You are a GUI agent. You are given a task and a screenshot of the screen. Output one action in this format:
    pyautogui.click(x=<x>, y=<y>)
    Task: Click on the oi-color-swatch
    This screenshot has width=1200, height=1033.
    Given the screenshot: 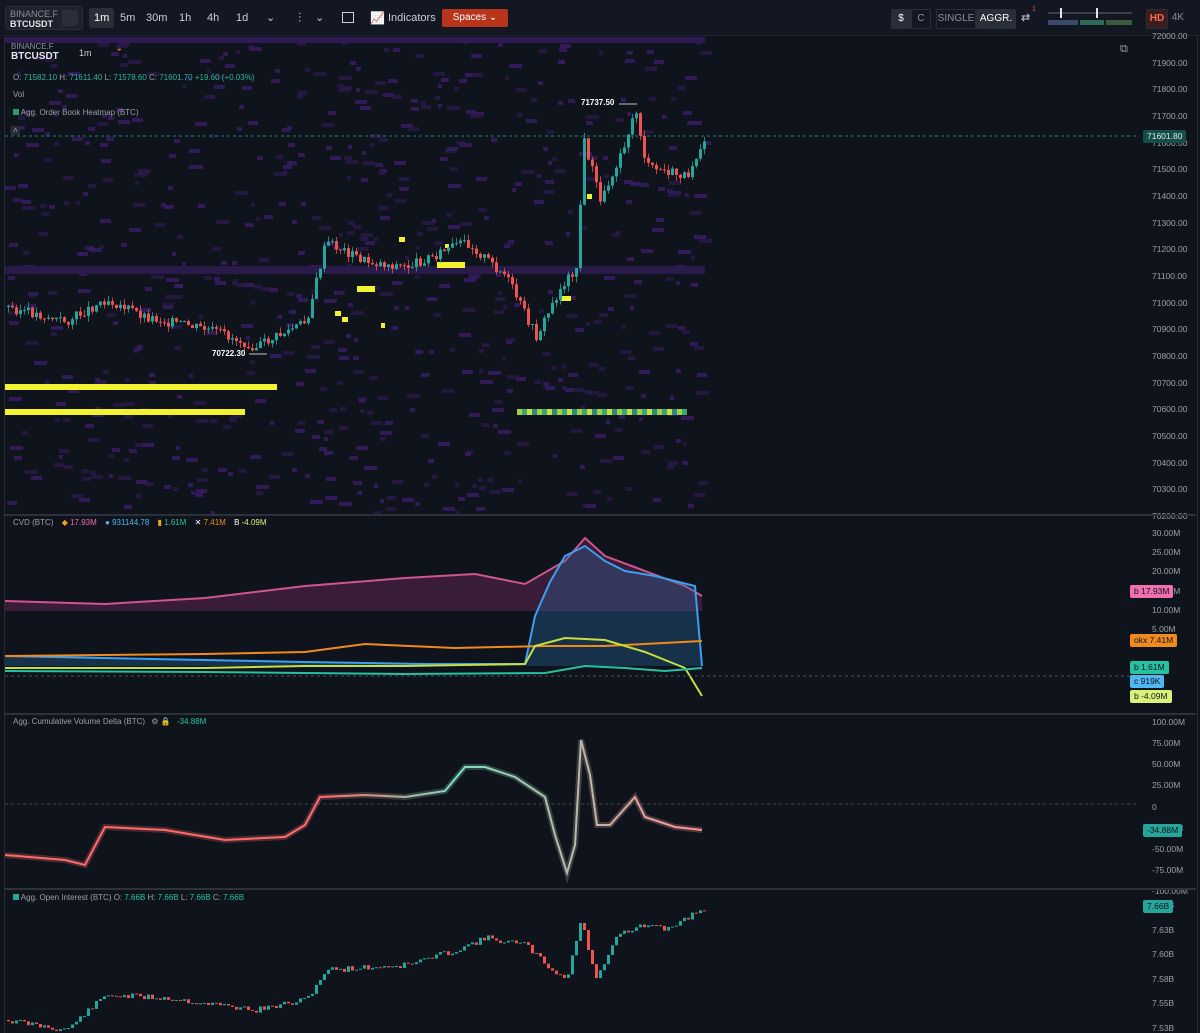 What is the action you would take?
    pyautogui.click(x=16, y=897)
    